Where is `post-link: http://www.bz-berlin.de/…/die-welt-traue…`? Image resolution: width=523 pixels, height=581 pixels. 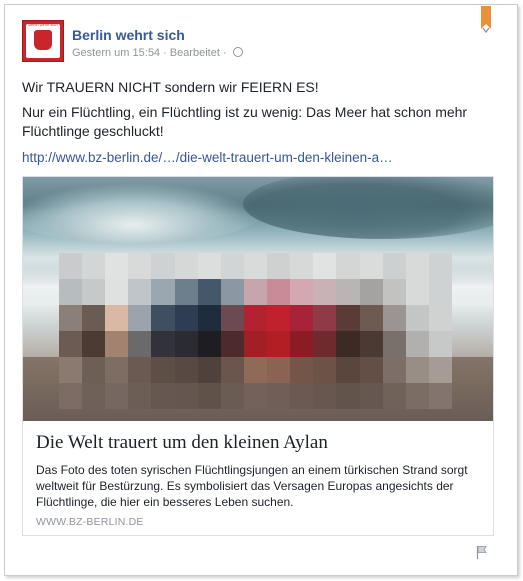 post-link: http://www.bz-berlin.de/…/die-welt-traue… is located at coordinates (207, 157).